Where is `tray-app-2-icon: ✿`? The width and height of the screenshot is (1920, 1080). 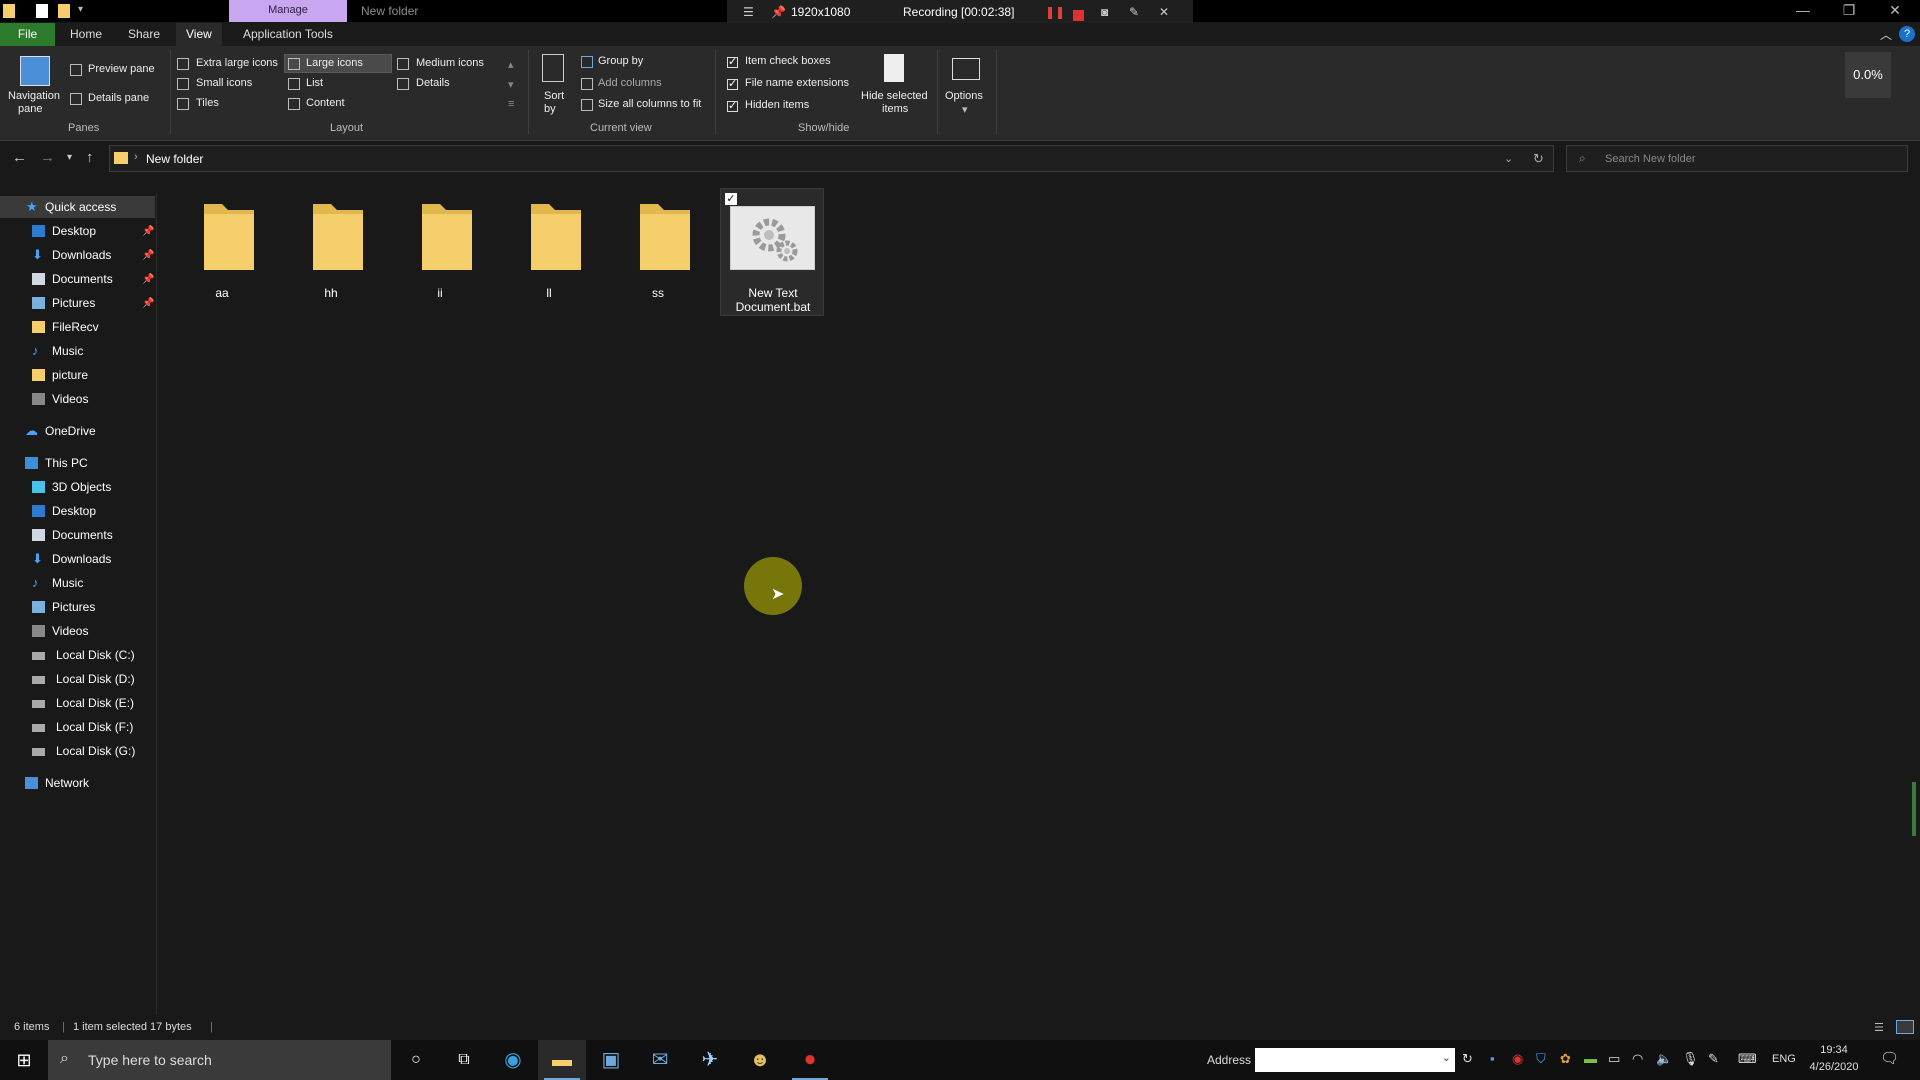
tray-app-2-icon: ✿ is located at coordinates (1565, 1059).